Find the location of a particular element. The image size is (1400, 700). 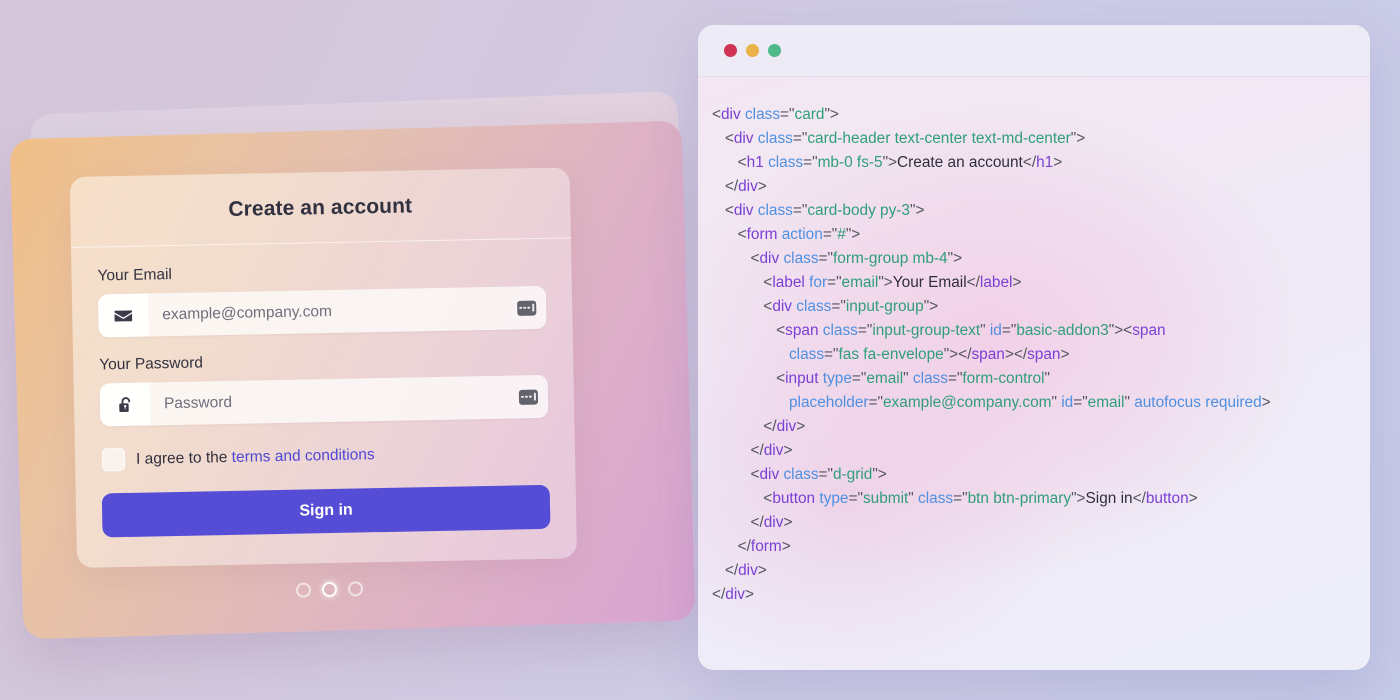

envelope-icon is located at coordinates (123, 315).